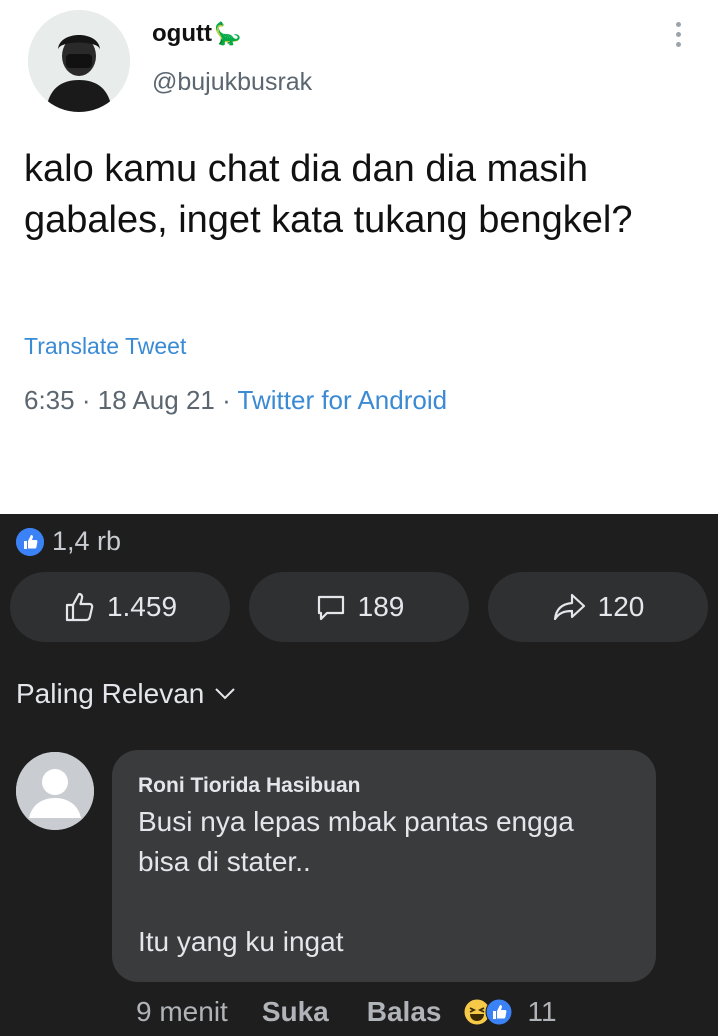  What do you see at coordinates (343, 400) in the screenshot?
I see `tweet-source-link: Twitter for Android` at bounding box center [343, 400].